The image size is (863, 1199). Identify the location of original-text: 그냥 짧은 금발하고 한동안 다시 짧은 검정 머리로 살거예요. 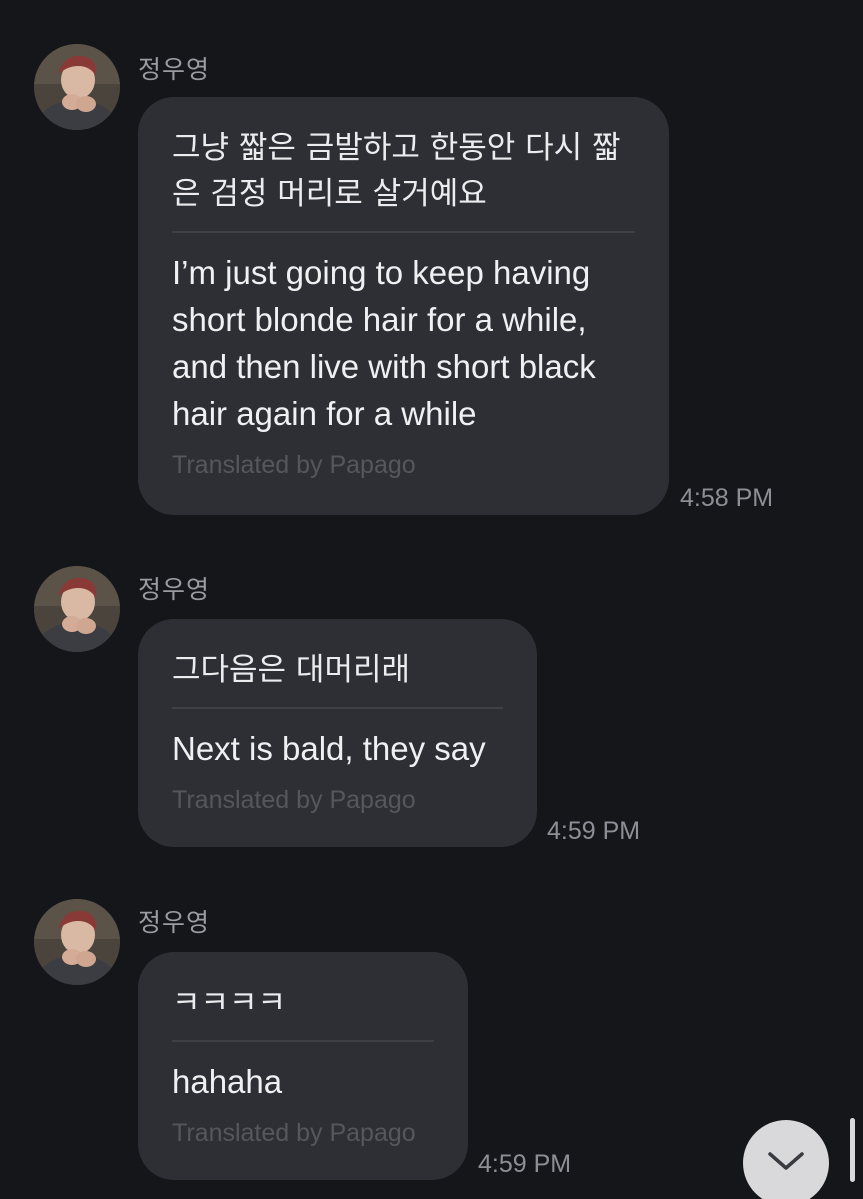
(396, 171).